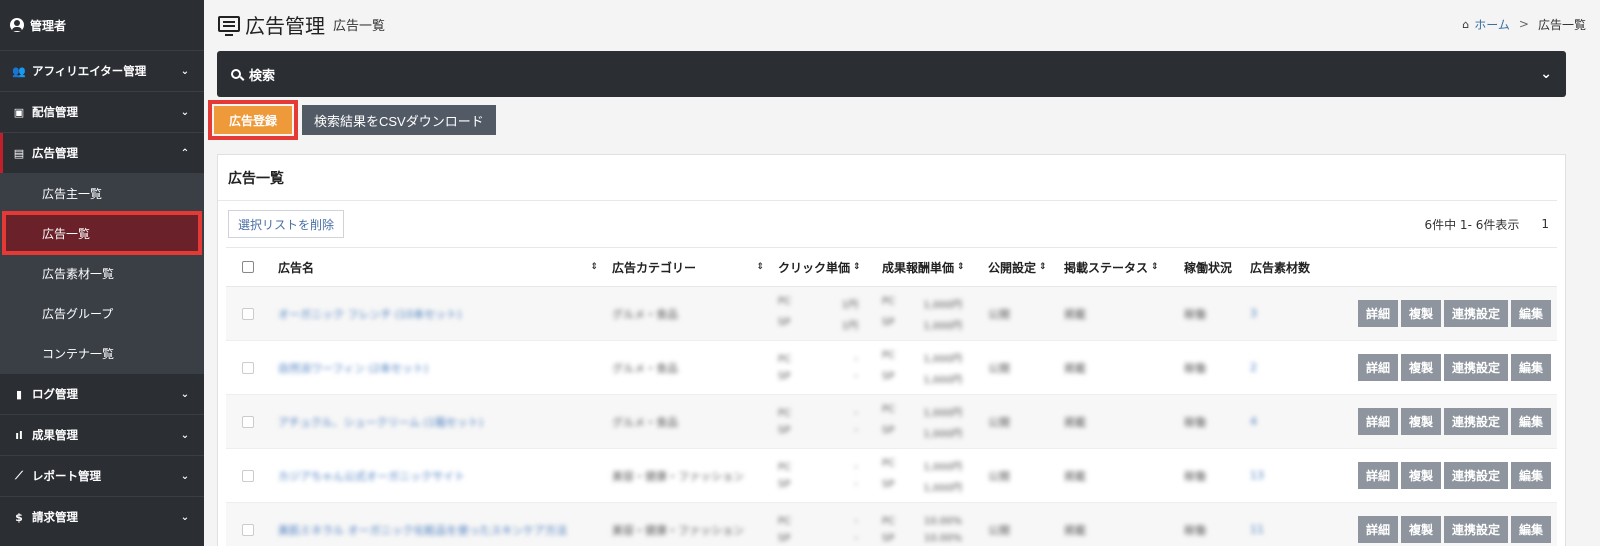 The height and width of the screenshot is (546, 1600). What do you see at coordinates (437, 267) in the screenshot?
I see `column-header-name: 広告名 ⇕` at bounding box center [437, 267].